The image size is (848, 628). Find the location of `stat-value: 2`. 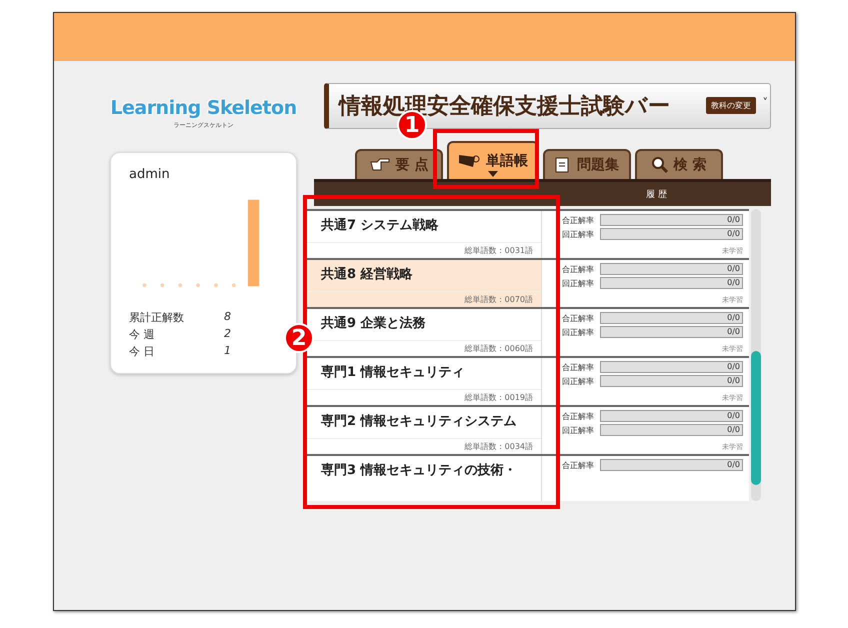

stat-value: 2 is located at coordinates (228, 334).